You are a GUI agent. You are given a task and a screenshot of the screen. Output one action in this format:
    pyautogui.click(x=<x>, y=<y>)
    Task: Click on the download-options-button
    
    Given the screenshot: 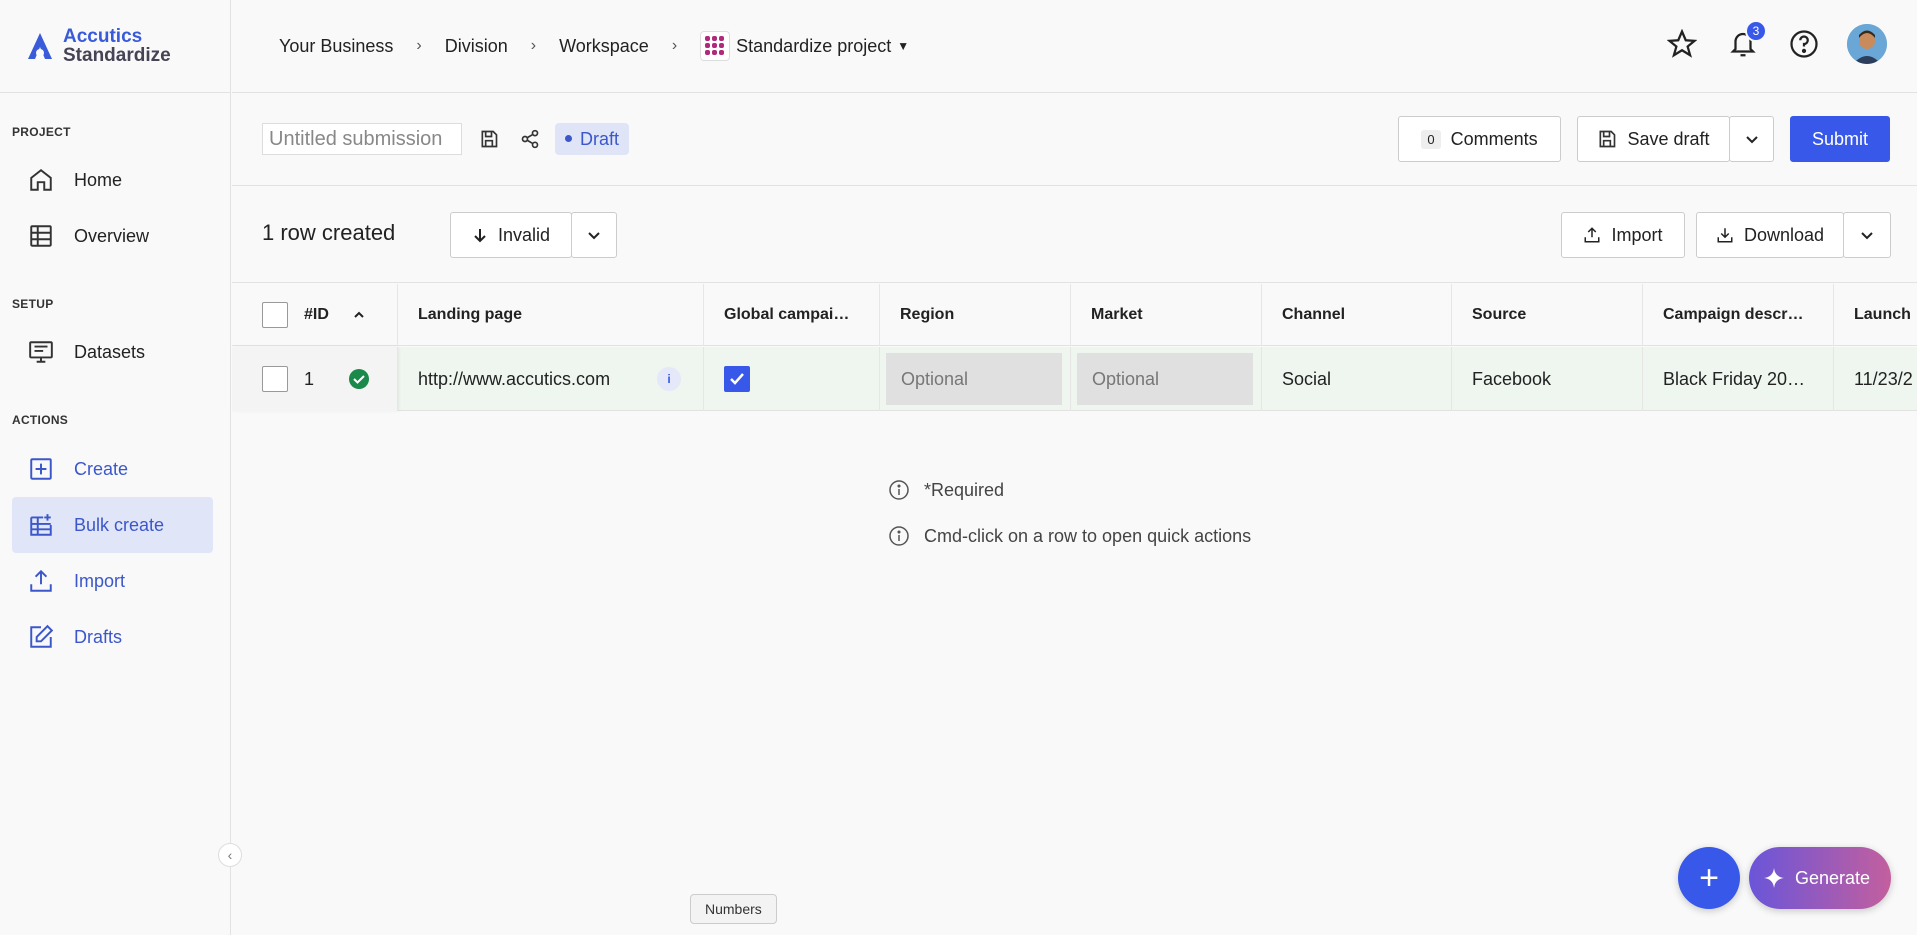 What is the action you would take?
    pyautogui.click(x=1867, y=235)
    